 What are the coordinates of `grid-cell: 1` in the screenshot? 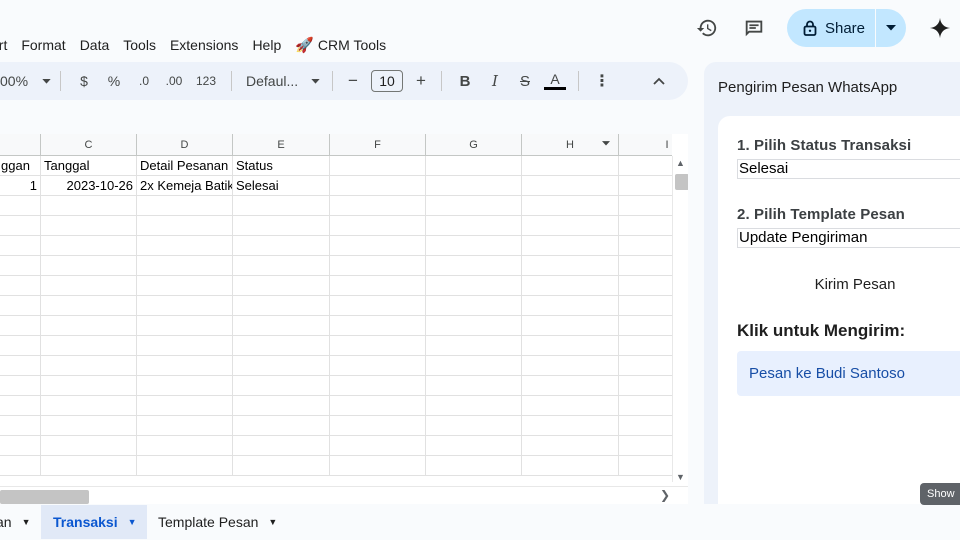 It's located at (20, 186).